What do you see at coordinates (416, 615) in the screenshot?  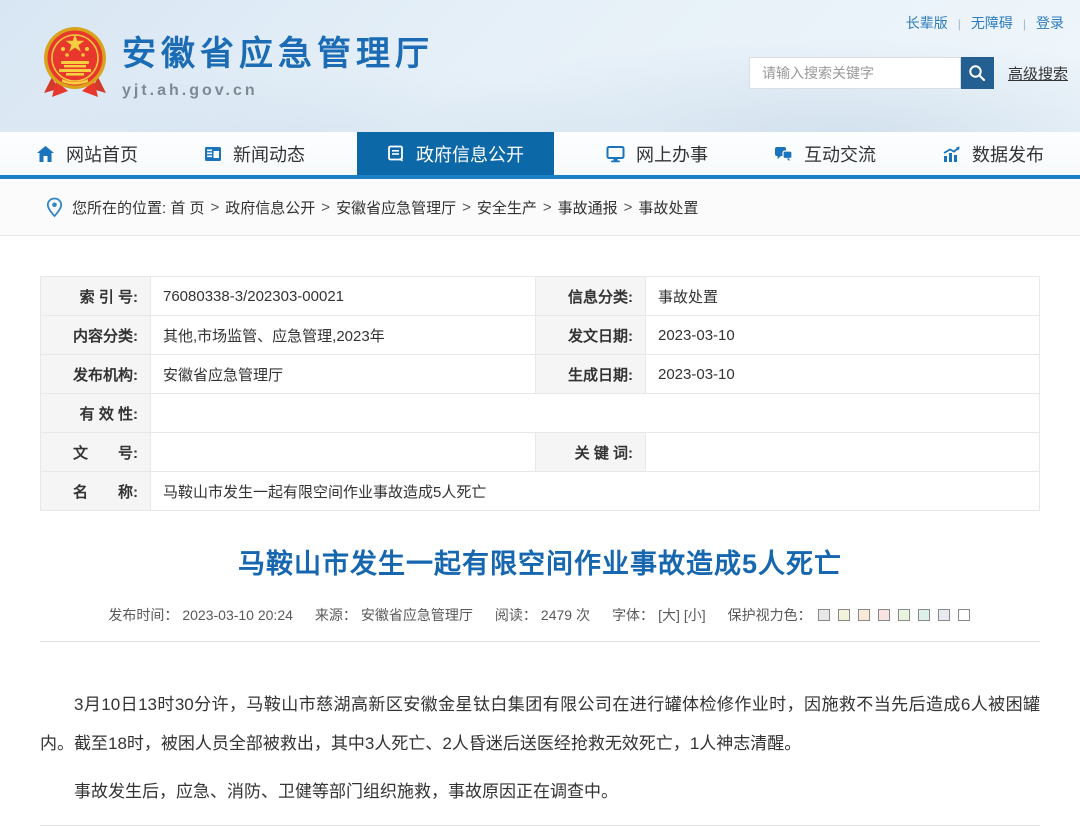 I see `source-value: 安徽省应急管理厅` at bounding box center [416, 615].